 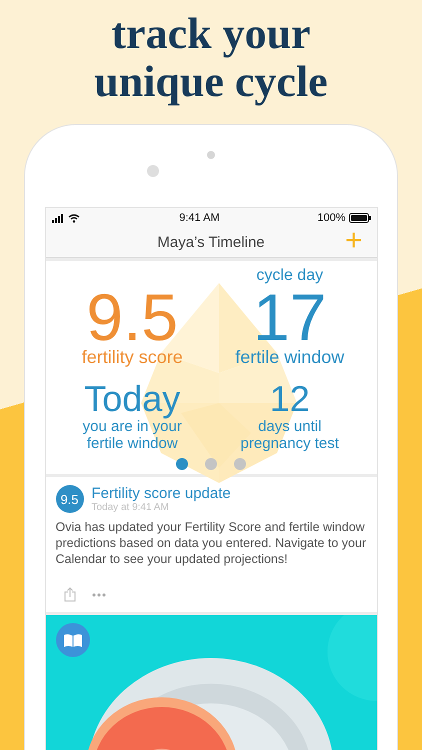 What do you see at coordinates (359, 218) in the screenshot?
I see `battery-icon` at bounding box center [359, 218].